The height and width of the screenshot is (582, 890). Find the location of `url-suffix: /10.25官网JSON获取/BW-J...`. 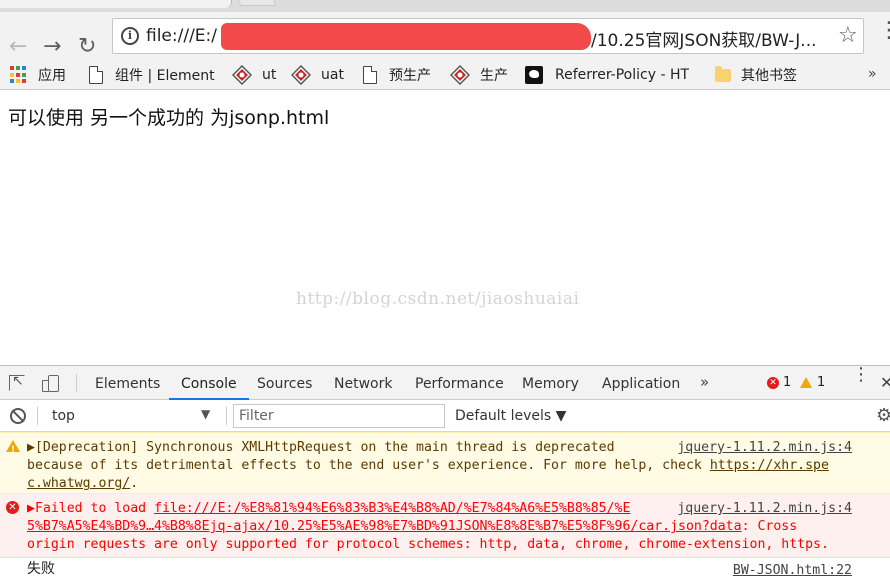

url-suffix: /10.25官网JSON获取/BW-J... is located at coordinates (704, 41).